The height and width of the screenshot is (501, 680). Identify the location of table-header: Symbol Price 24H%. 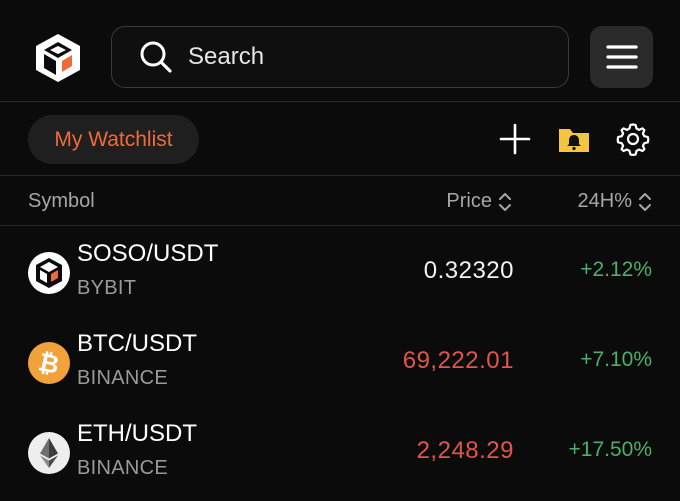
(340, 201).